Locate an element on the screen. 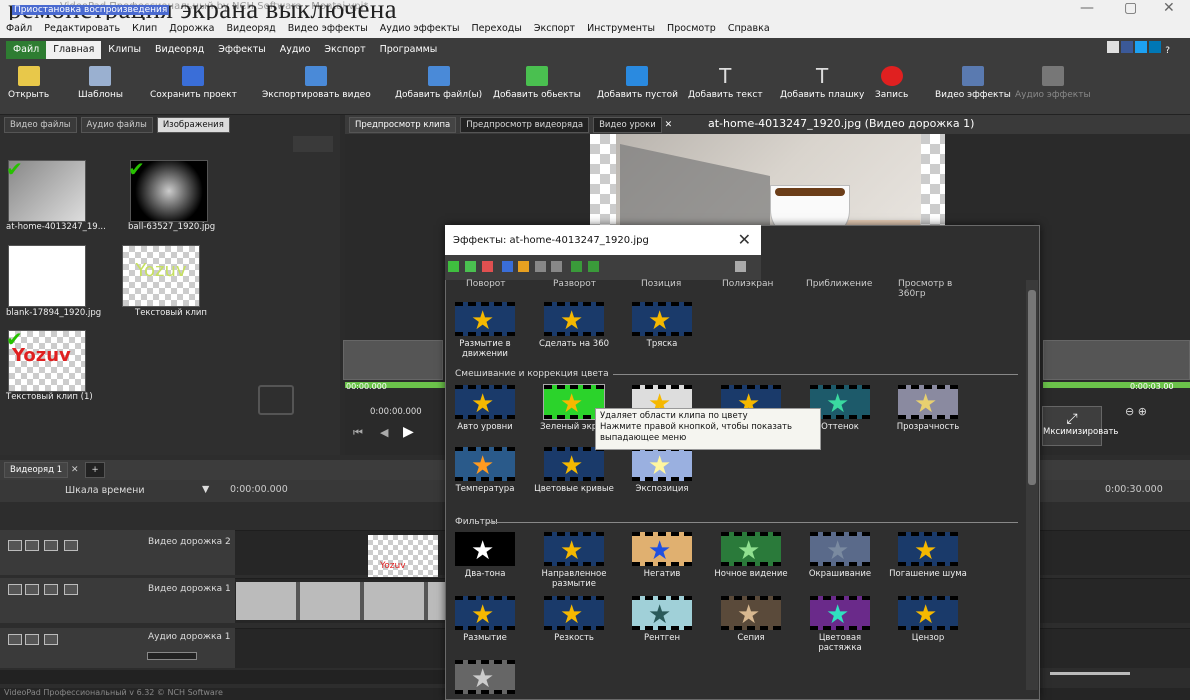 The image size is (1190, 700). tab-video-files: Видео файлы is located at coordinates (40, 125).